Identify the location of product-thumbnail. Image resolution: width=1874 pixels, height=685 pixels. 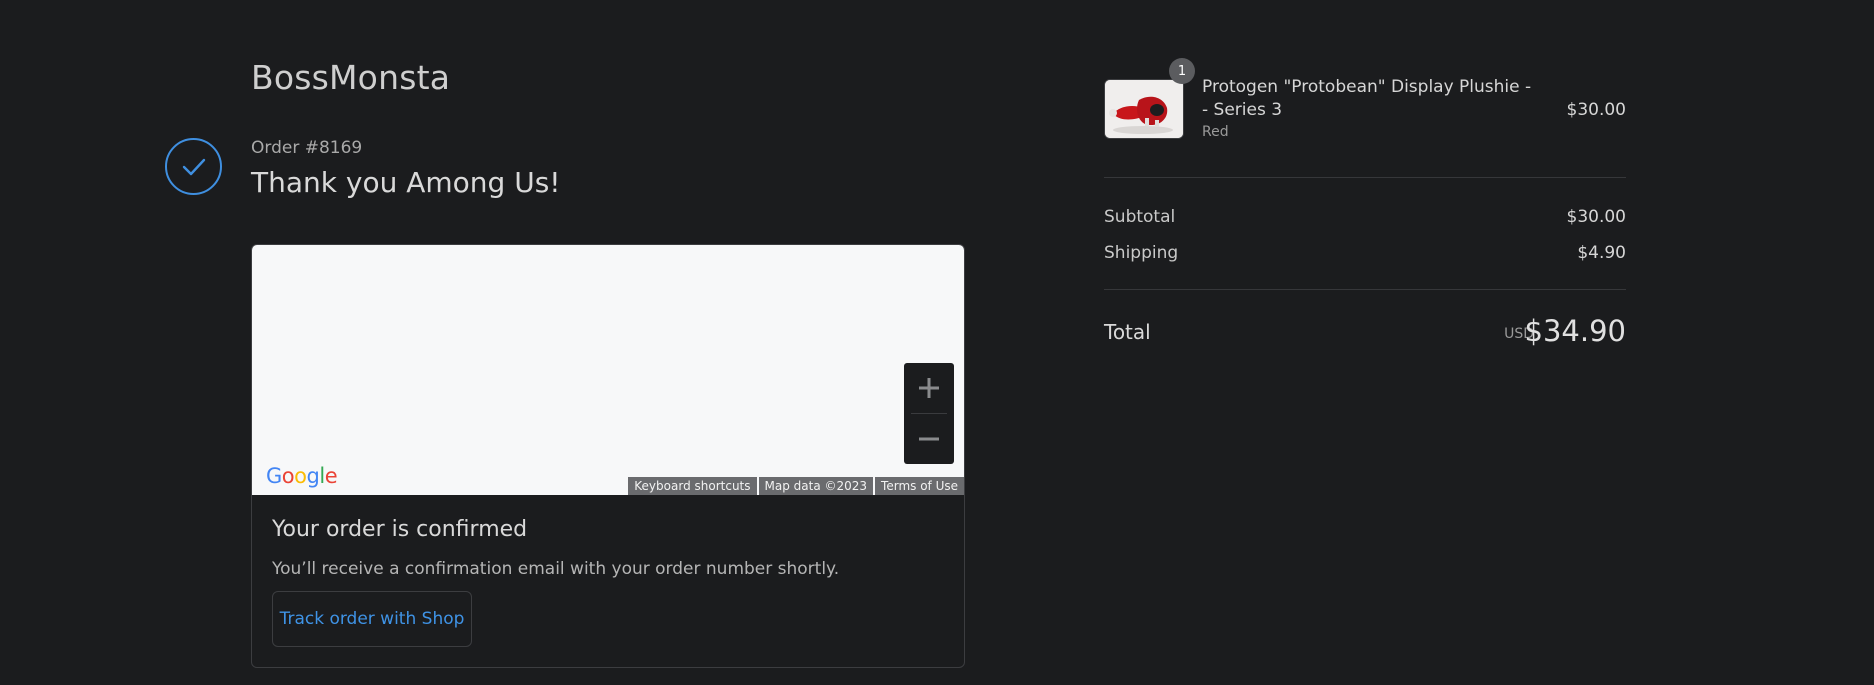
(1144, 109).